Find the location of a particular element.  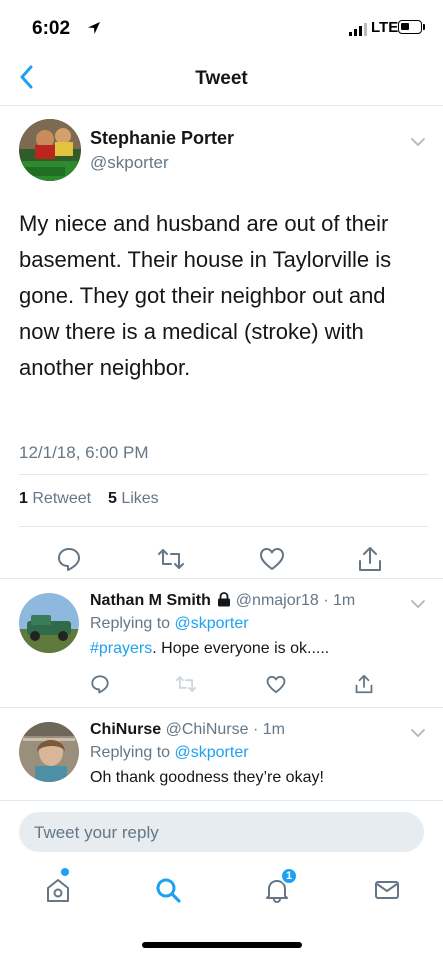

lock-icon is located at coordinates (224, 599).